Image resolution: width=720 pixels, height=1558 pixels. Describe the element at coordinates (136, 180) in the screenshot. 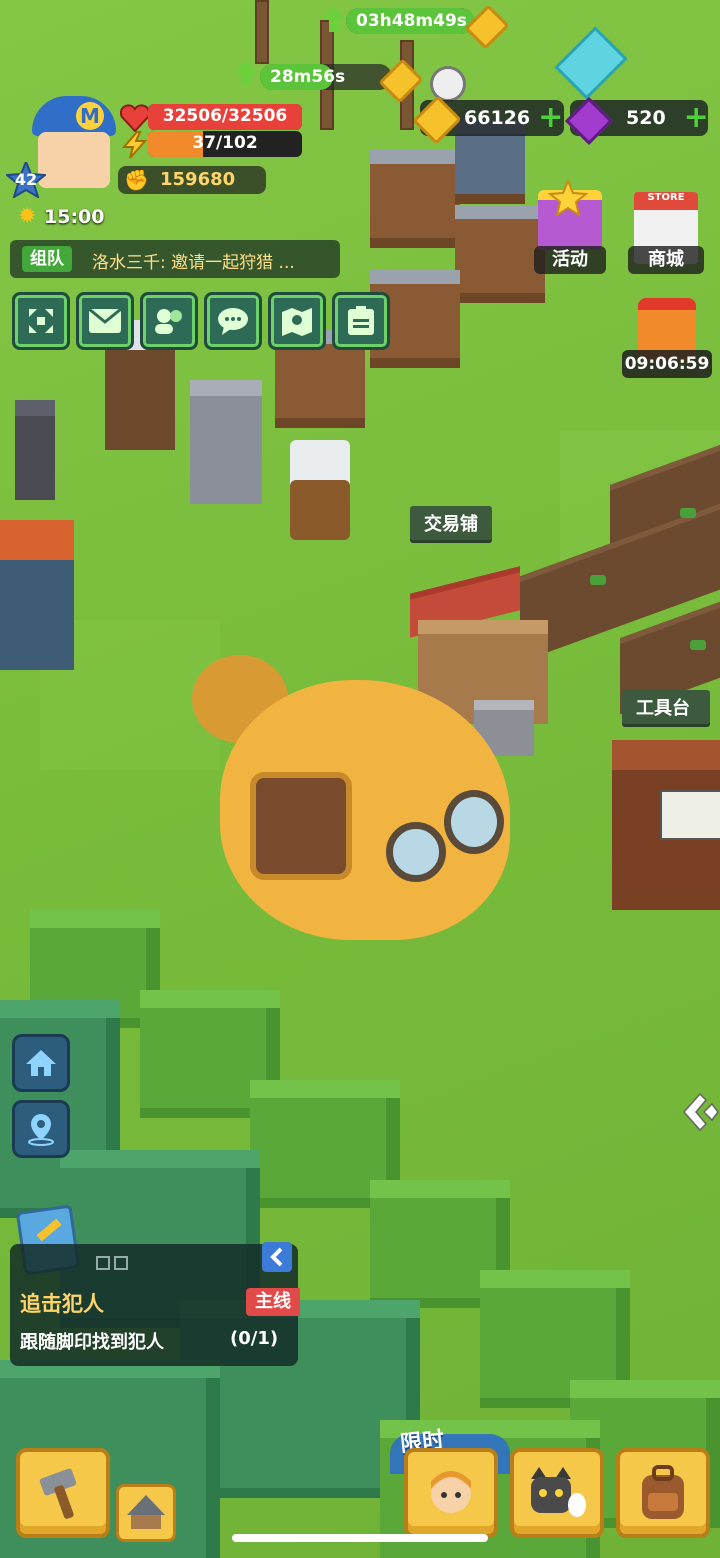

I see `fist-icon: ✊` at that location.